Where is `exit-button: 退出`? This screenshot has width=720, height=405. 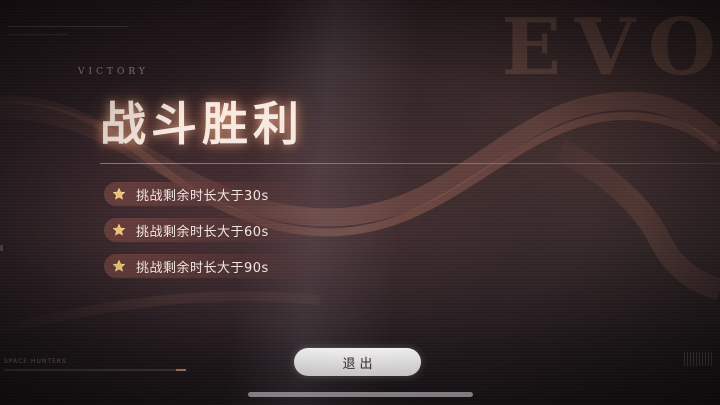 exit-button: 退出 is located at coordinates (357, 362).